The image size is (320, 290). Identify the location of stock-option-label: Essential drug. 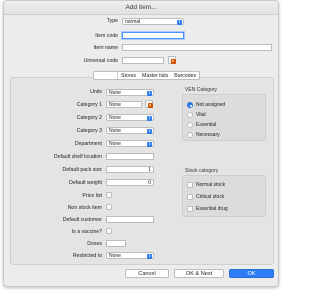
(212, 209).